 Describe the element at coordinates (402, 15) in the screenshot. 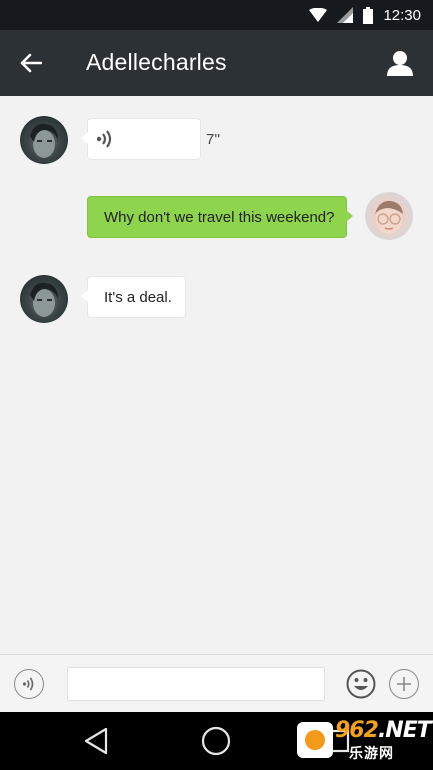

I see `status-time: 12:30` at that location.